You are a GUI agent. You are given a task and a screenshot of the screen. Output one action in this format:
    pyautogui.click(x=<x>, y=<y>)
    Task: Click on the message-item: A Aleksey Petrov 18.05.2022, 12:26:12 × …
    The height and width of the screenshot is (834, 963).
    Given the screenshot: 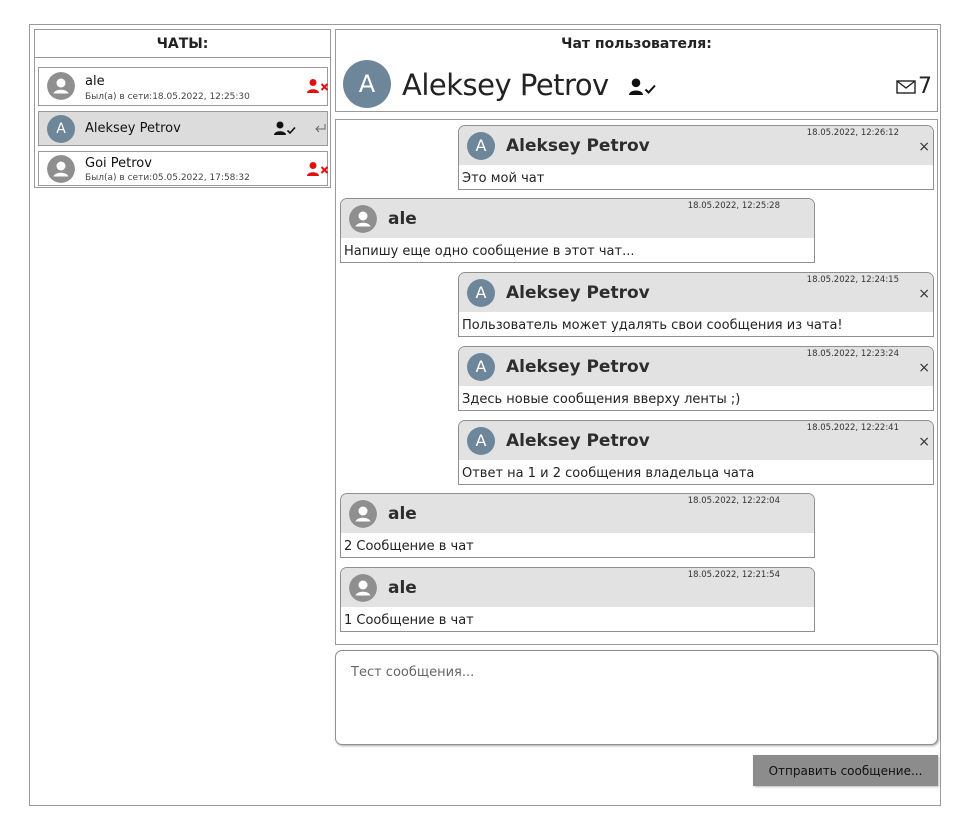 What is the action you would take?
    pyautogui.click(x=696, y=157)
    